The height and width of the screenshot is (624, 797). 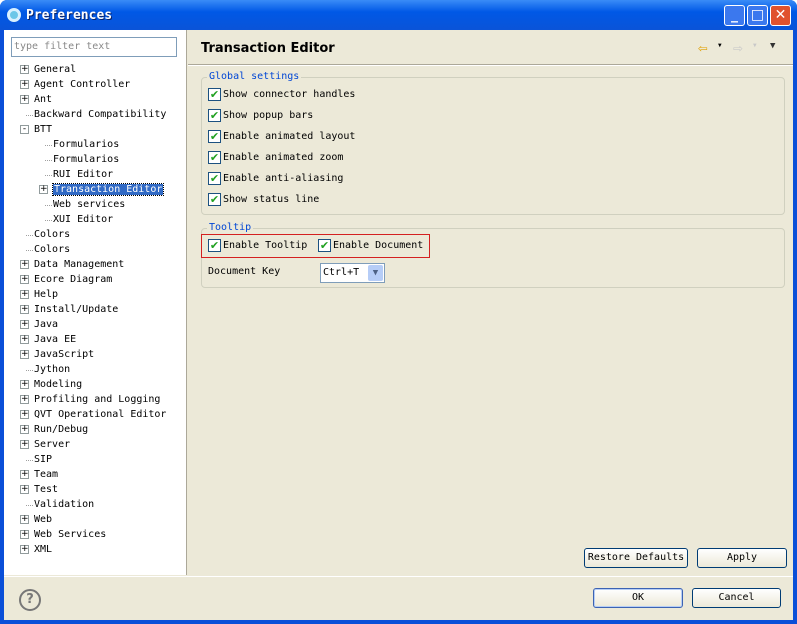 I want to click on close-button: ✕, so click(x=780, y=15).